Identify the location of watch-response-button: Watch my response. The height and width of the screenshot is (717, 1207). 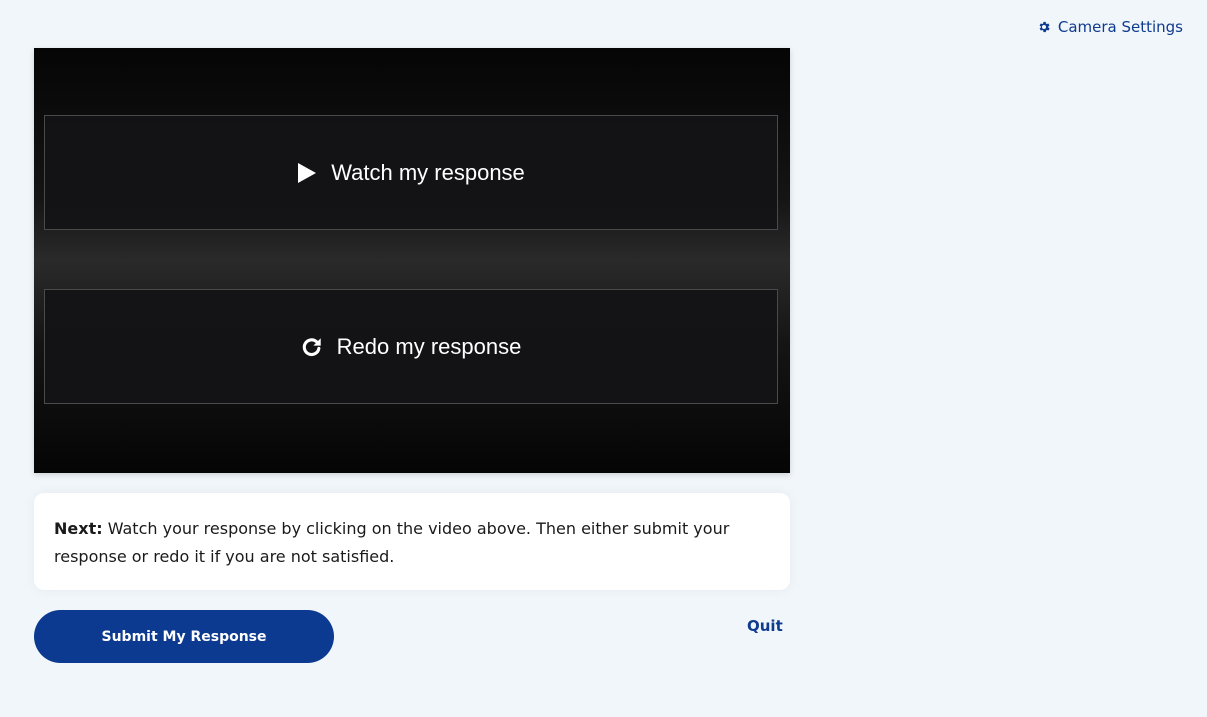
(411, 172).